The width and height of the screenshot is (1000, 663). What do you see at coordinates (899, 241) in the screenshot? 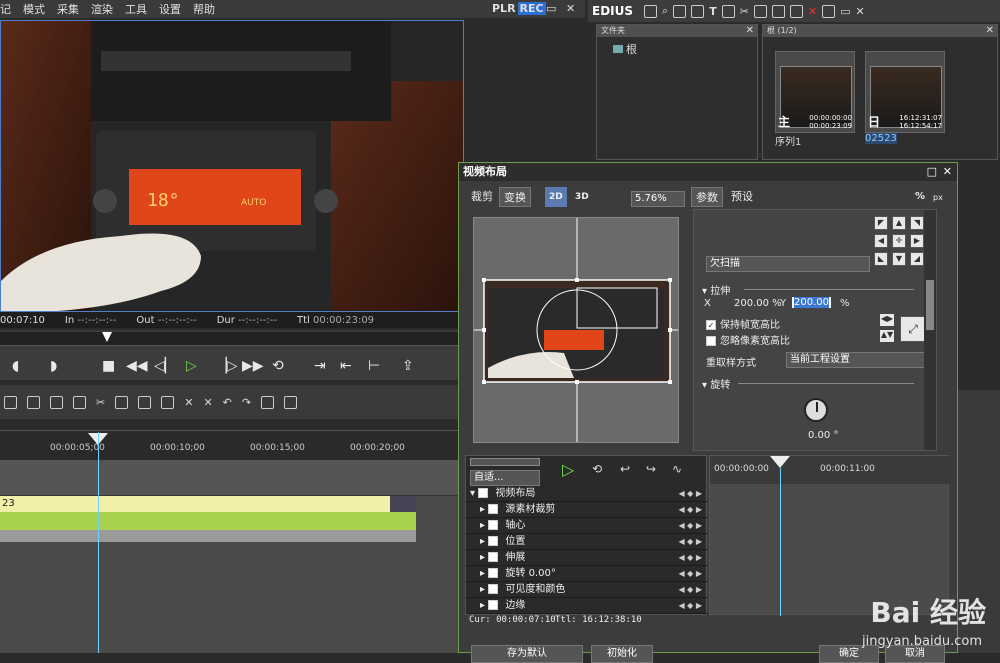
I see `arrow-center-icon: ✛` at bounding box center [899, 241].